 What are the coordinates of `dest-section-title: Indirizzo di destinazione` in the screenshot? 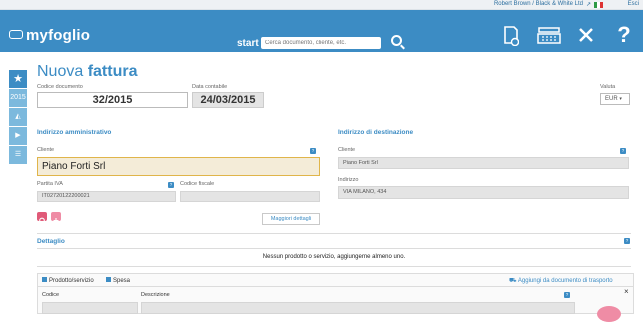 It's located at (376, 132).